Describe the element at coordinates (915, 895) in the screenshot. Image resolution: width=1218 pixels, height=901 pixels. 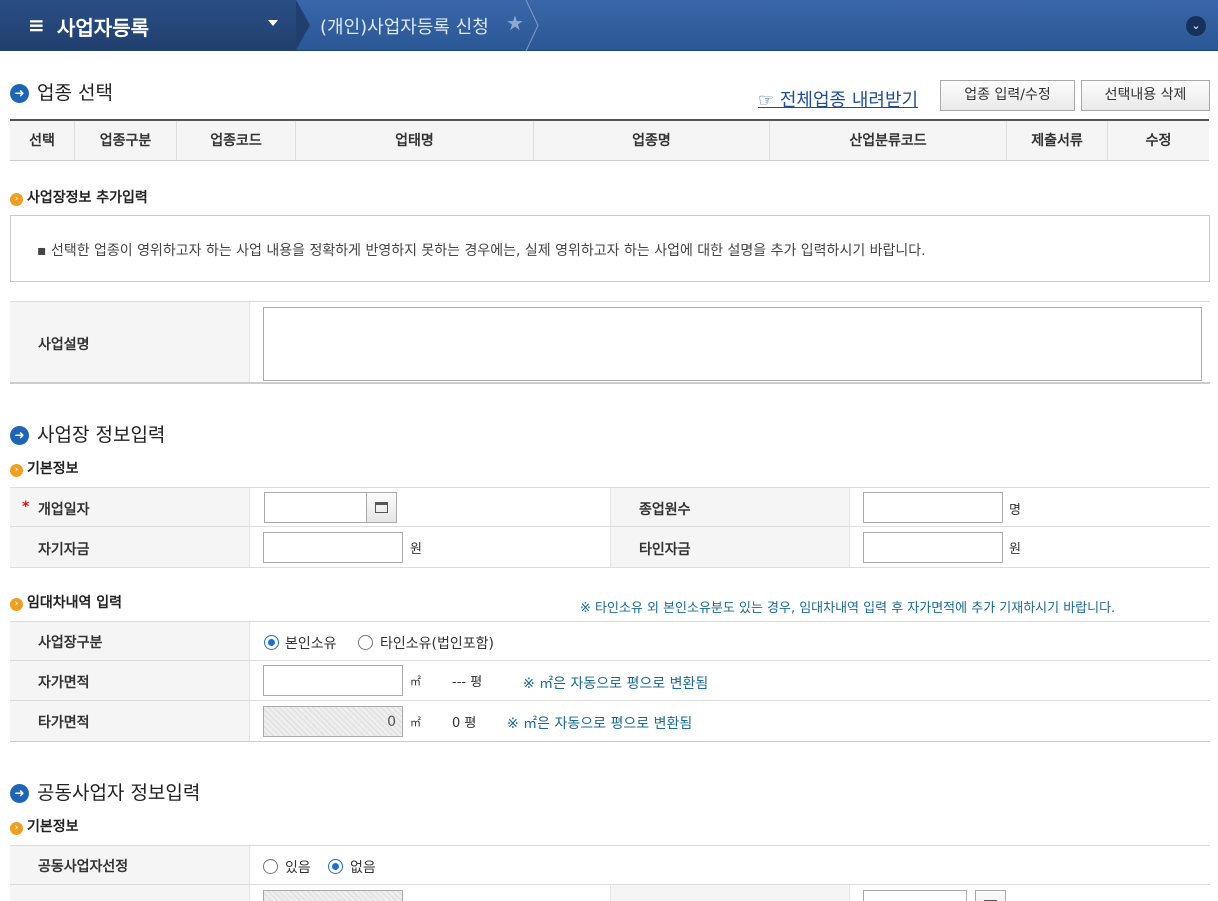
I see `partner-date-input` at that location.